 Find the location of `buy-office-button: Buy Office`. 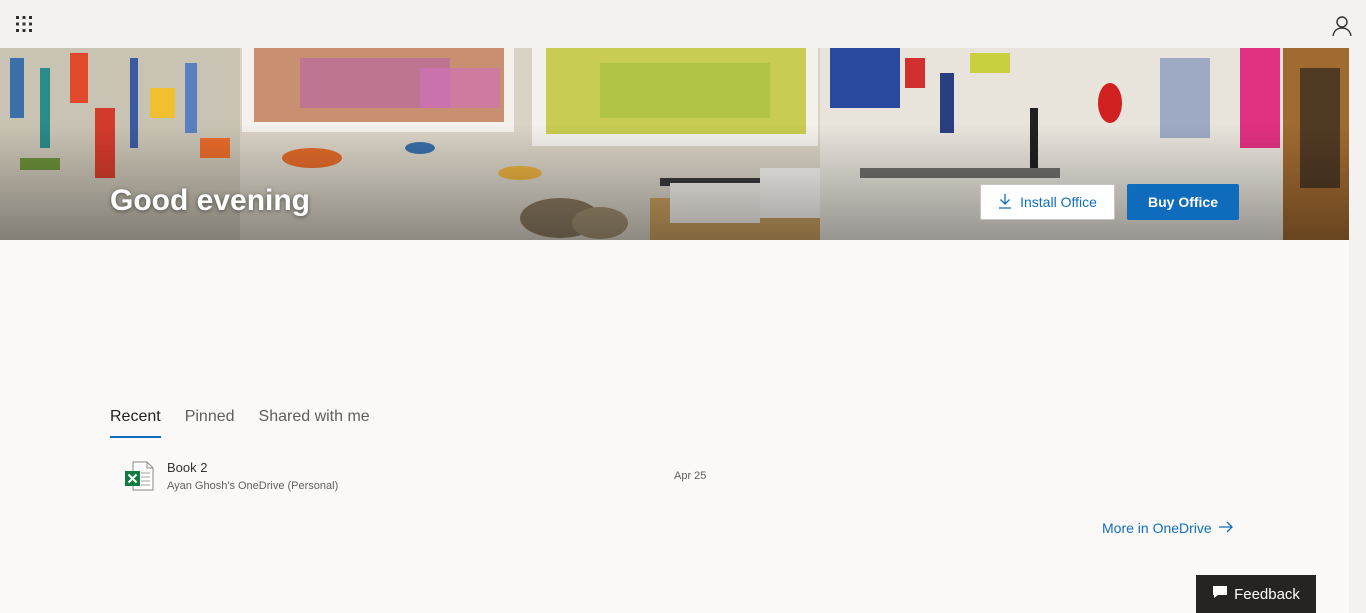

buy-office-button: Buy Office is located at coordinates (1183, 202).